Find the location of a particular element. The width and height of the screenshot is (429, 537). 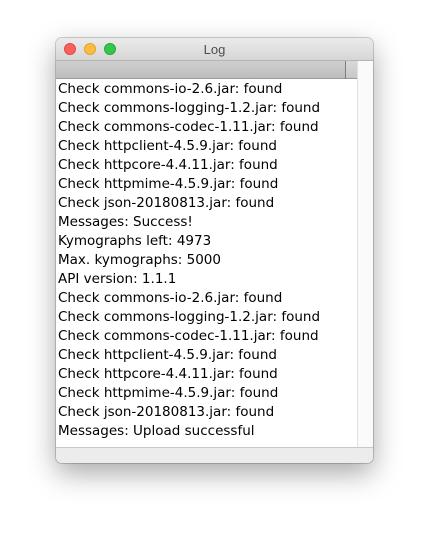

window-footer is located at coordinates (214, 455).